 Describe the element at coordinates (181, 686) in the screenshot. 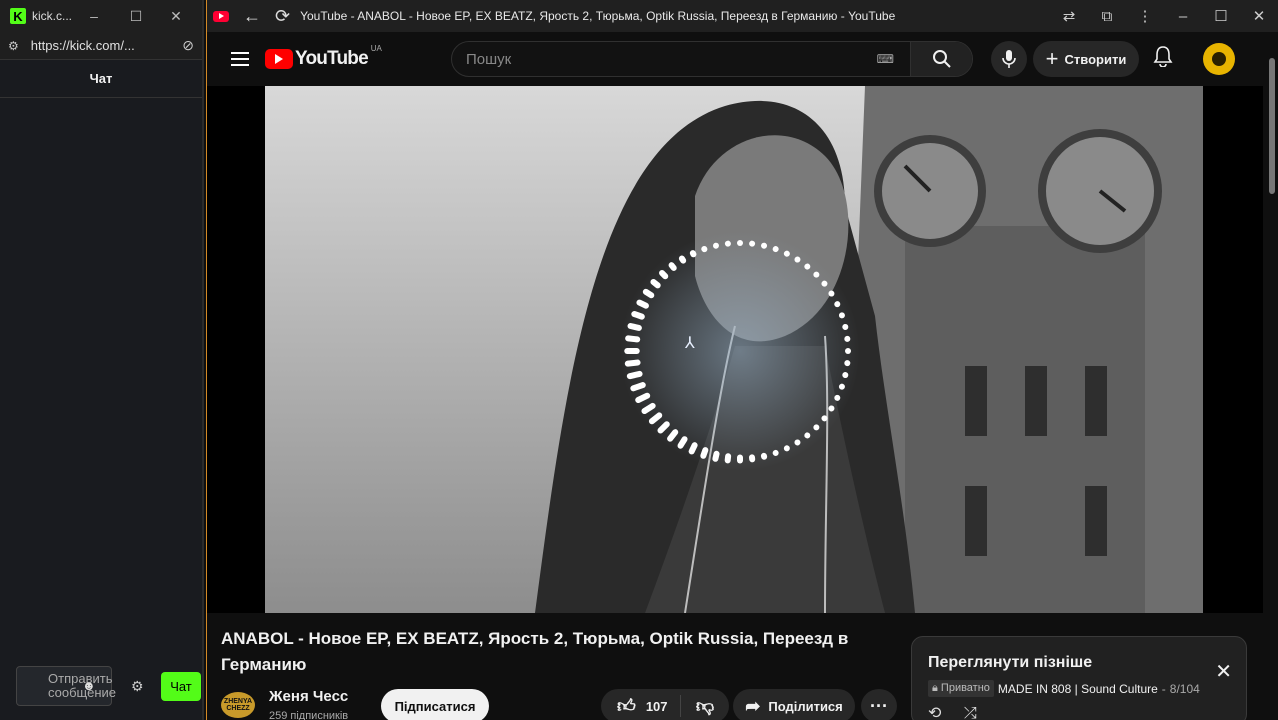

I see `kick-chat-send-button: Чат` at that location.